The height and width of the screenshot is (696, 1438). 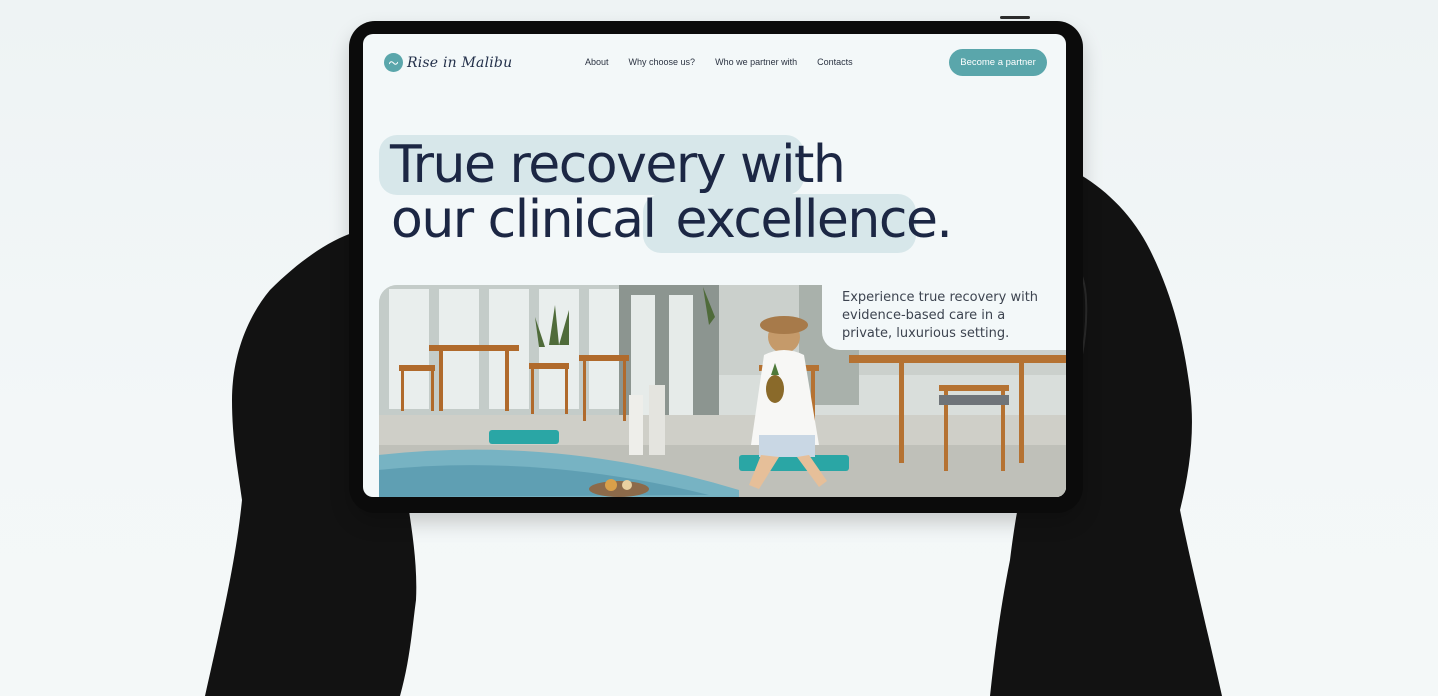 I want to click on headline-line-1: True recovery with, so click(x=618, y=165).